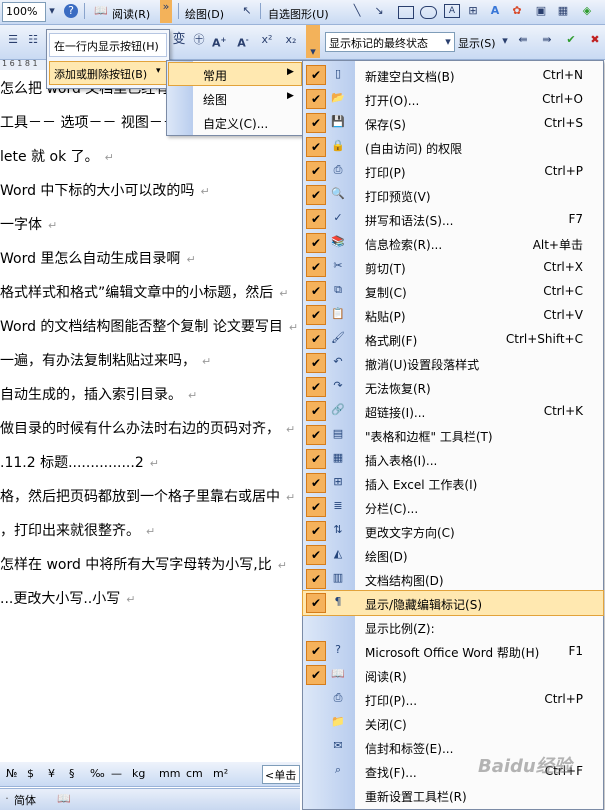  Describe the element at coordinates (357, 11) in the screenshot. I see `line-icon: ╲` at that location.